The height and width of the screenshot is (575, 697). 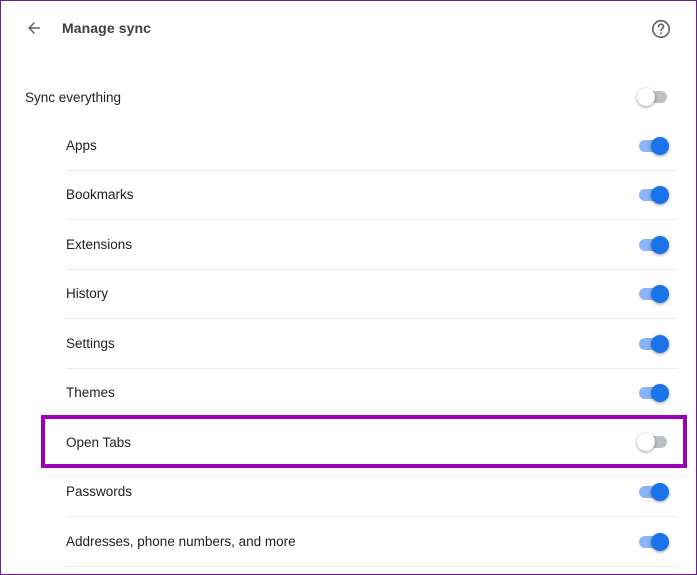 I want to click on sync-item-history: History, so click(x=371, y=294).